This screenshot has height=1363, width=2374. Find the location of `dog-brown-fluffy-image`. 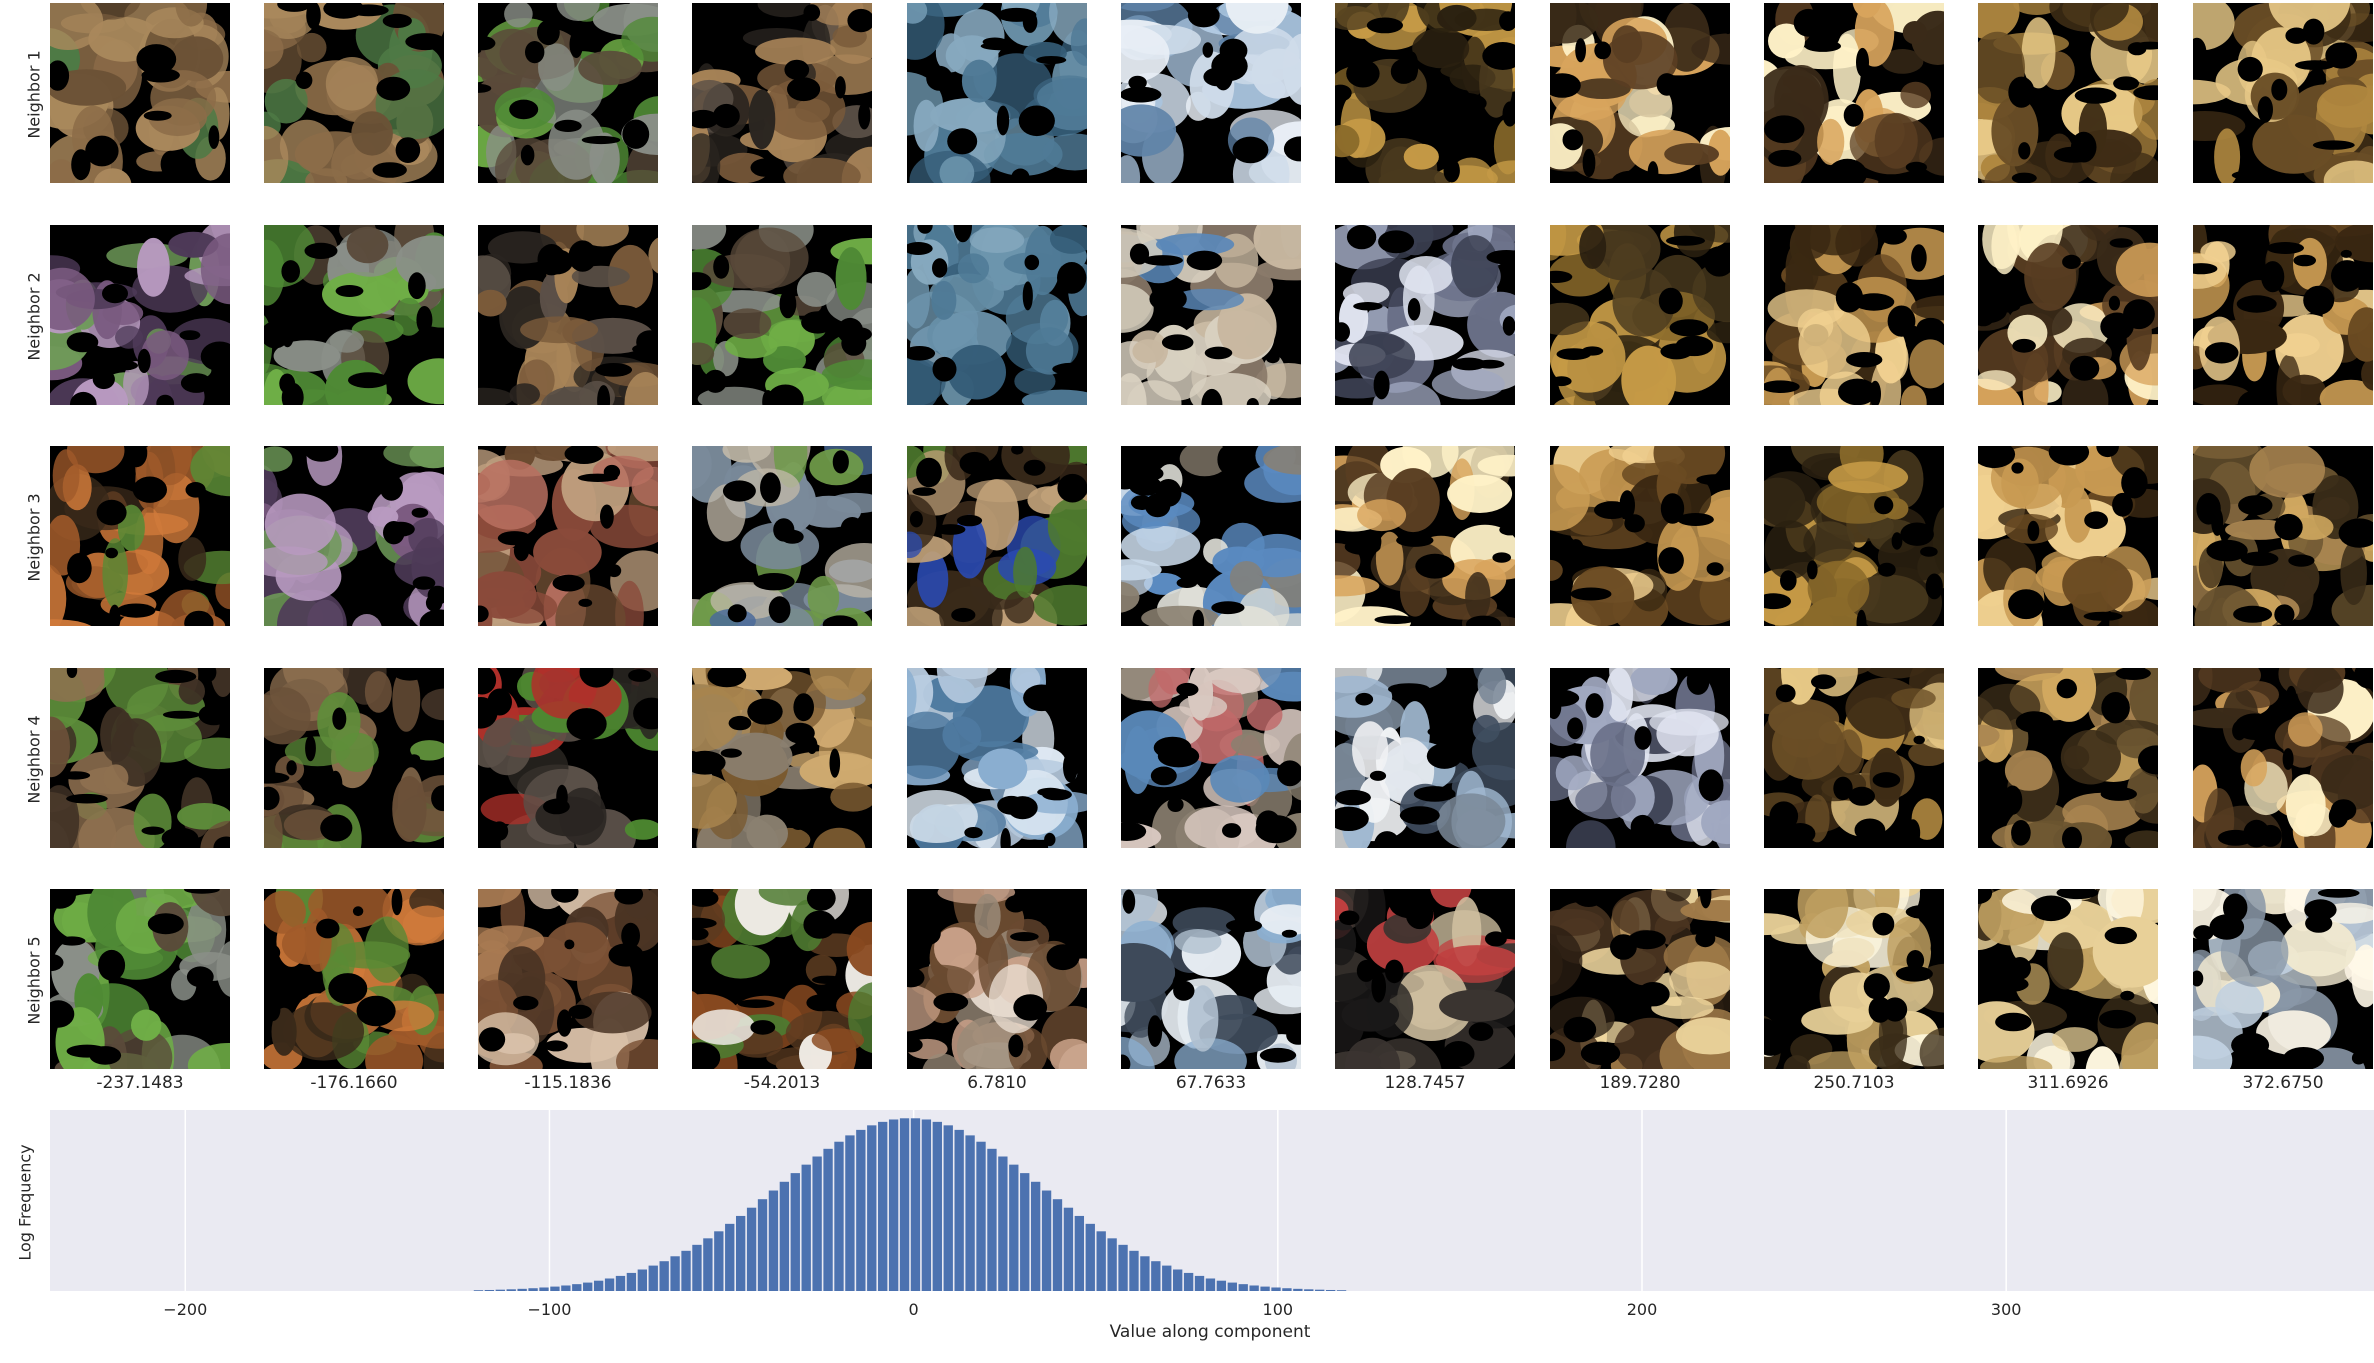

dog-brown-fluffy-image is located at coordinates (140, 93).